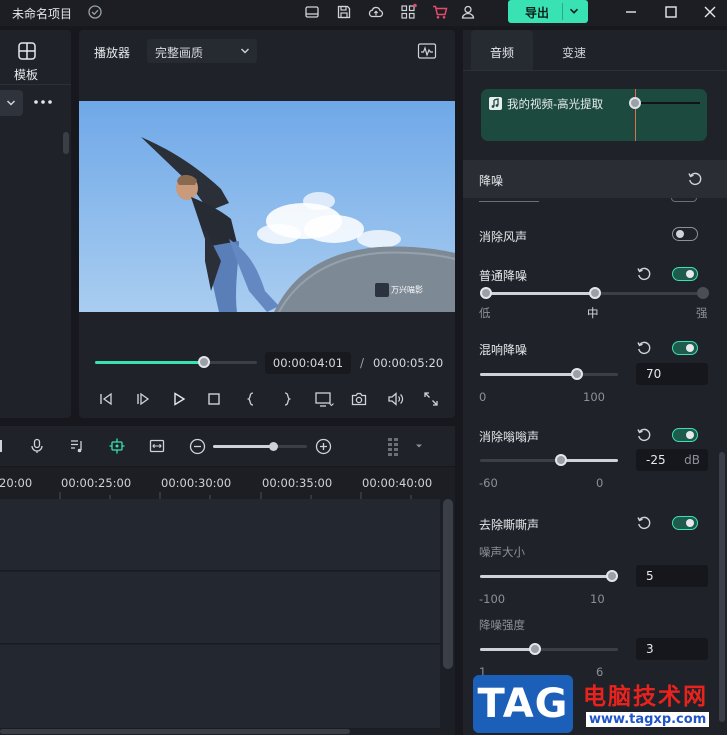 This screenshot has width=727, height=735. What do you see at coordinates (324, 399) in the screenshot?
I see `display-settings-icon` at bounding box center [324, 399].